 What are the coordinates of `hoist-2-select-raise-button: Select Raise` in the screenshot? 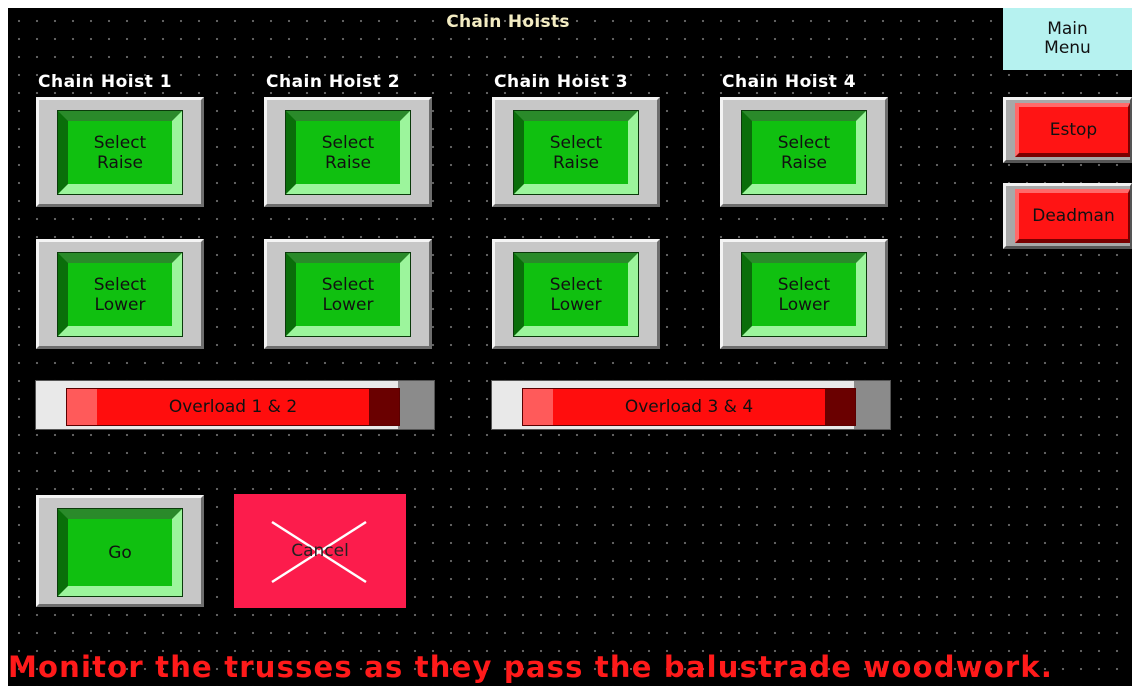 It's located at (348, 152).